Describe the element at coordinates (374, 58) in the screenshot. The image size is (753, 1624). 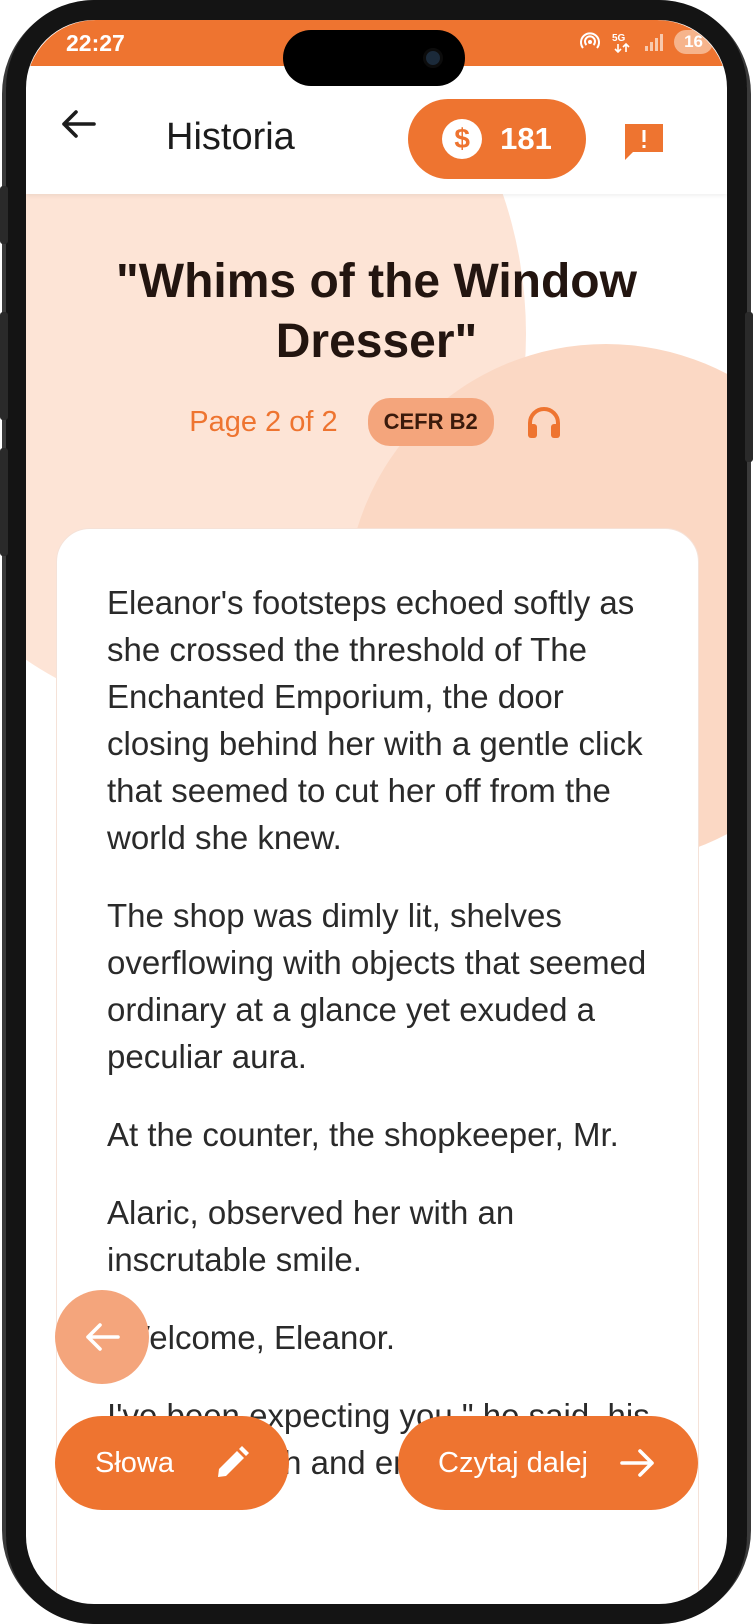
I see `camera-island` at that location.